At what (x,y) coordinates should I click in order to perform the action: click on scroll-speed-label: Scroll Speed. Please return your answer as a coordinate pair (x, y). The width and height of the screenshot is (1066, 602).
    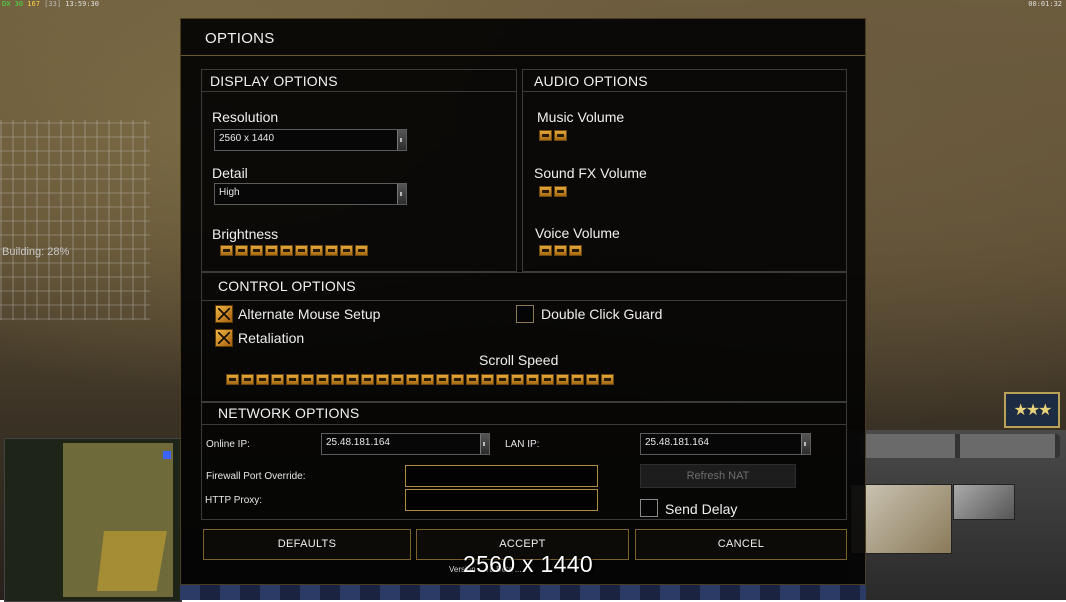
    Looking at the image, I should click on (519, 360).